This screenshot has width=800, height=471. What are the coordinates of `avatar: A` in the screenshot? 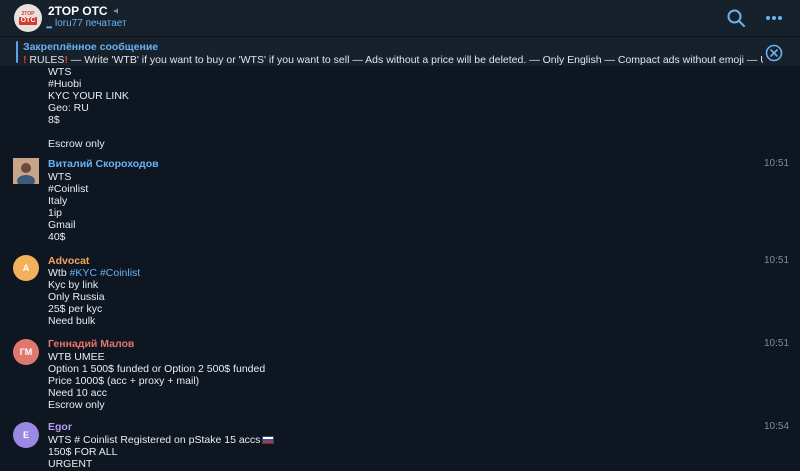 It's located at (26, 268).